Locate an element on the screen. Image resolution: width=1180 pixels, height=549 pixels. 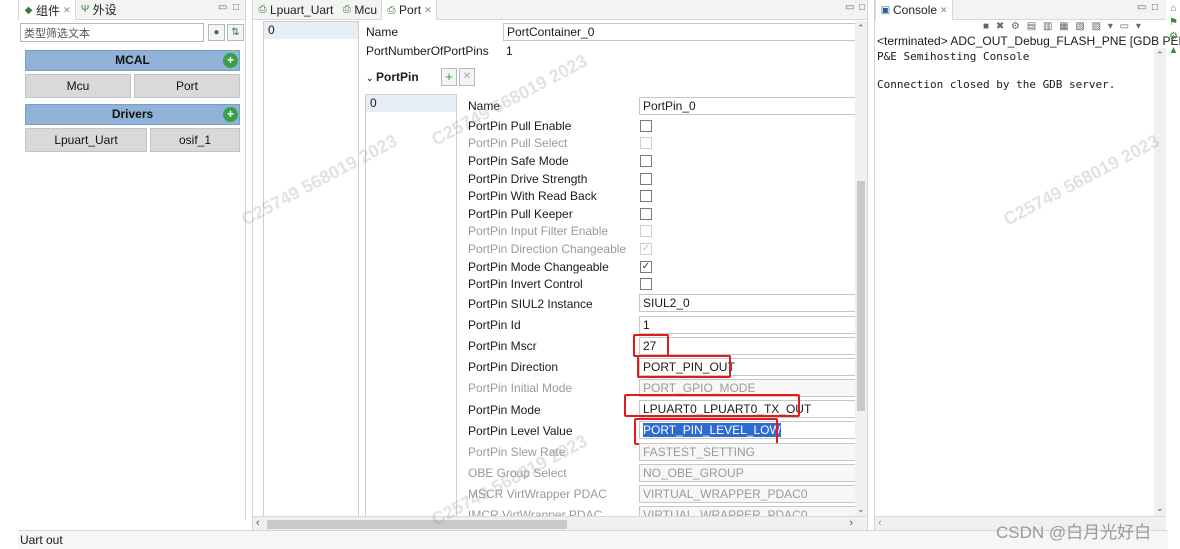
drive-strength-checkbox is located at coordinates (646, 179).